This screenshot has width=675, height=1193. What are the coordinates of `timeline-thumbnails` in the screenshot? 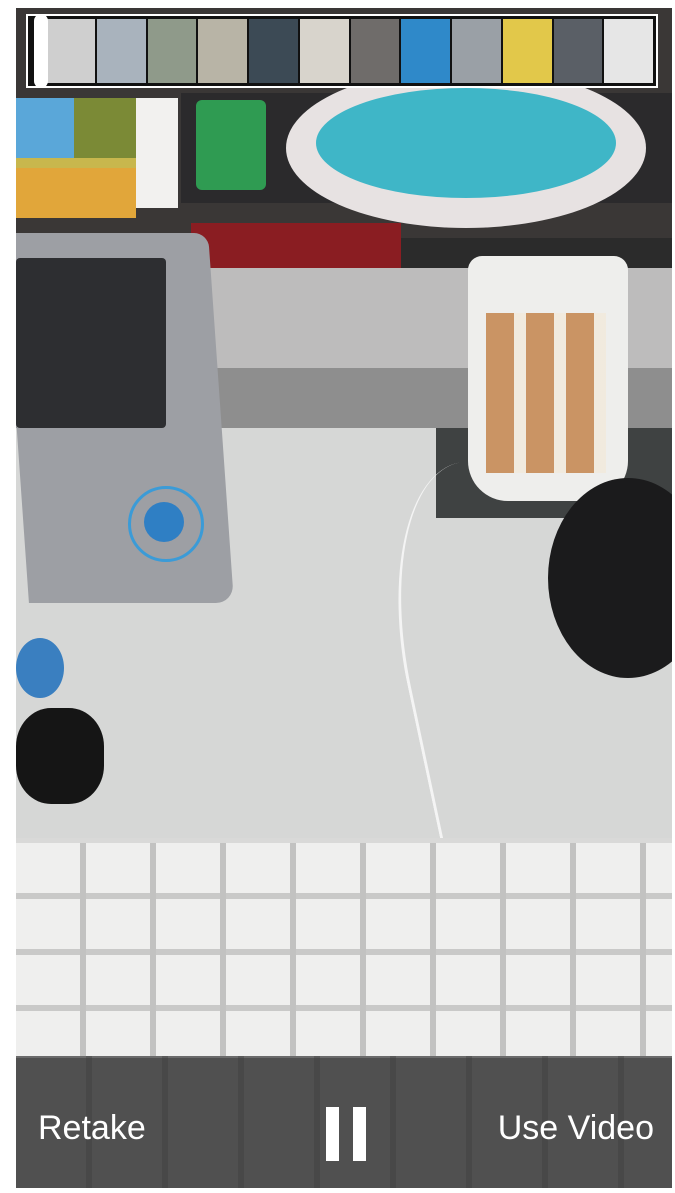 It's located at (349, 51).